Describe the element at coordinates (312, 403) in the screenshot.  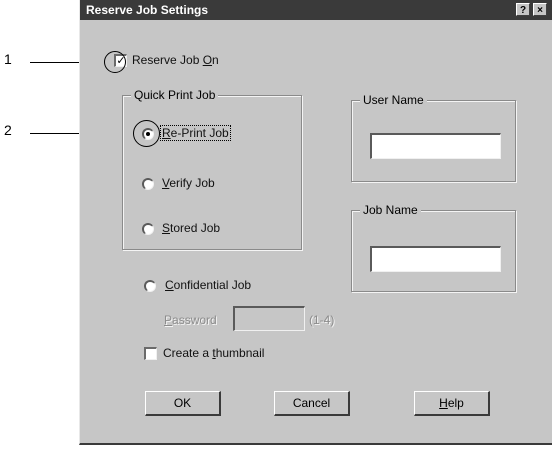
I see `cancel-button: Cancel` at that location.